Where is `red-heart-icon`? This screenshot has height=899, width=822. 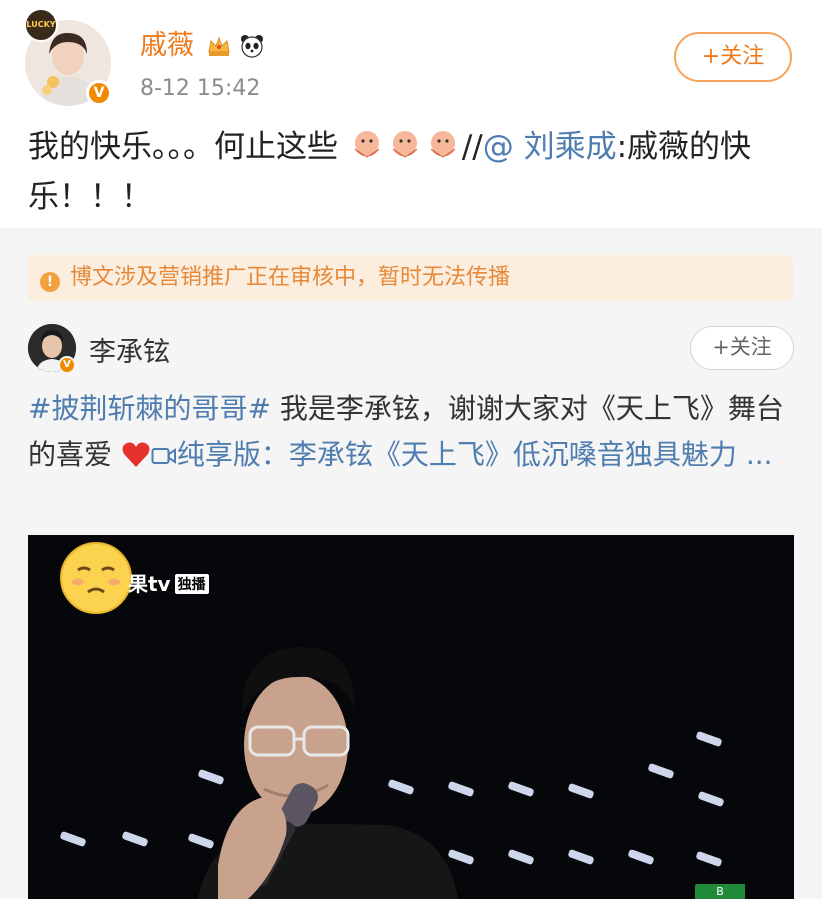
red-heart-icon is located at coordinates (136, 454).